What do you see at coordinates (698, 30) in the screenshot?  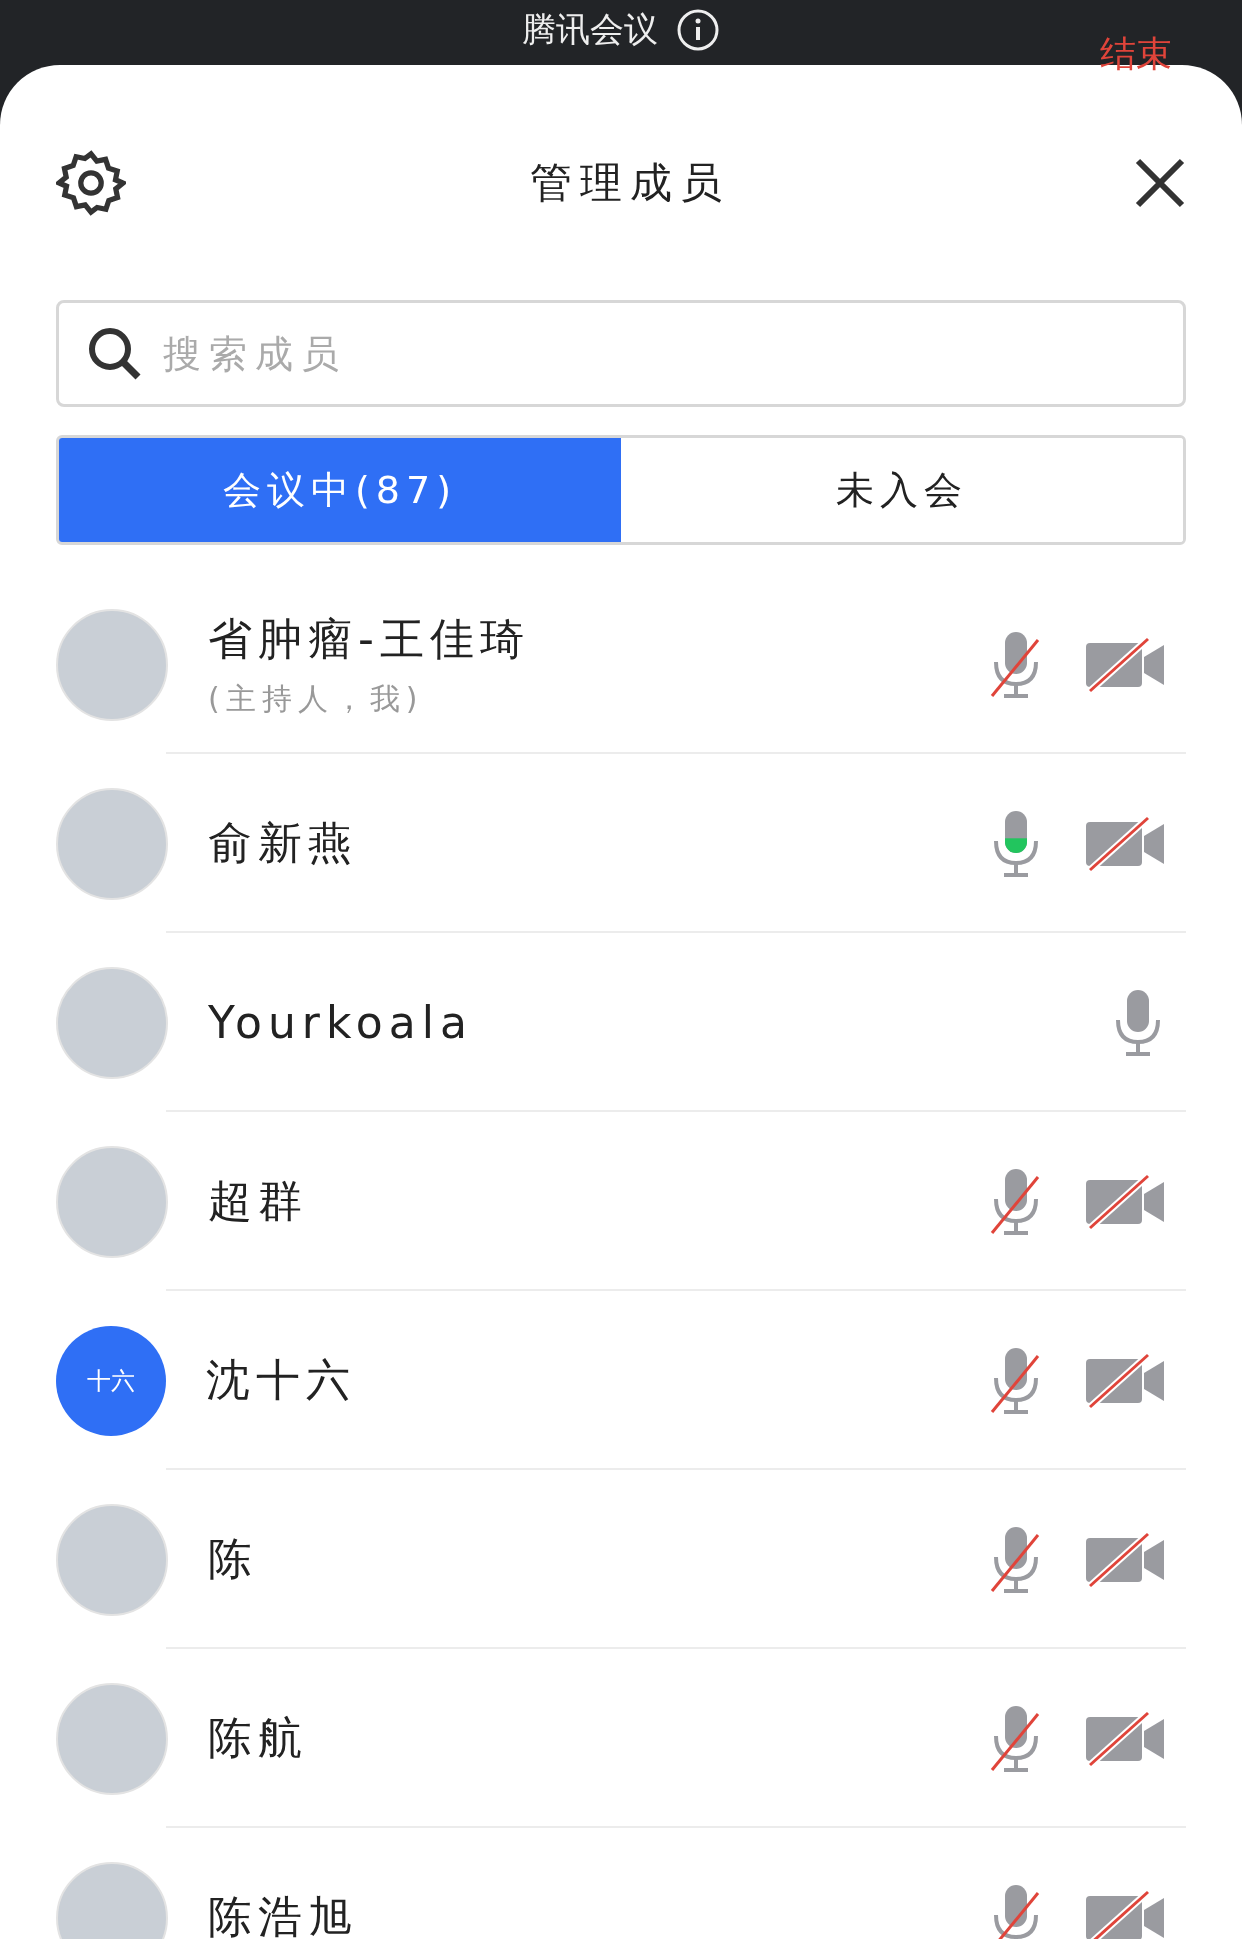 I see `info-icon` at bounding box center [698, 30].